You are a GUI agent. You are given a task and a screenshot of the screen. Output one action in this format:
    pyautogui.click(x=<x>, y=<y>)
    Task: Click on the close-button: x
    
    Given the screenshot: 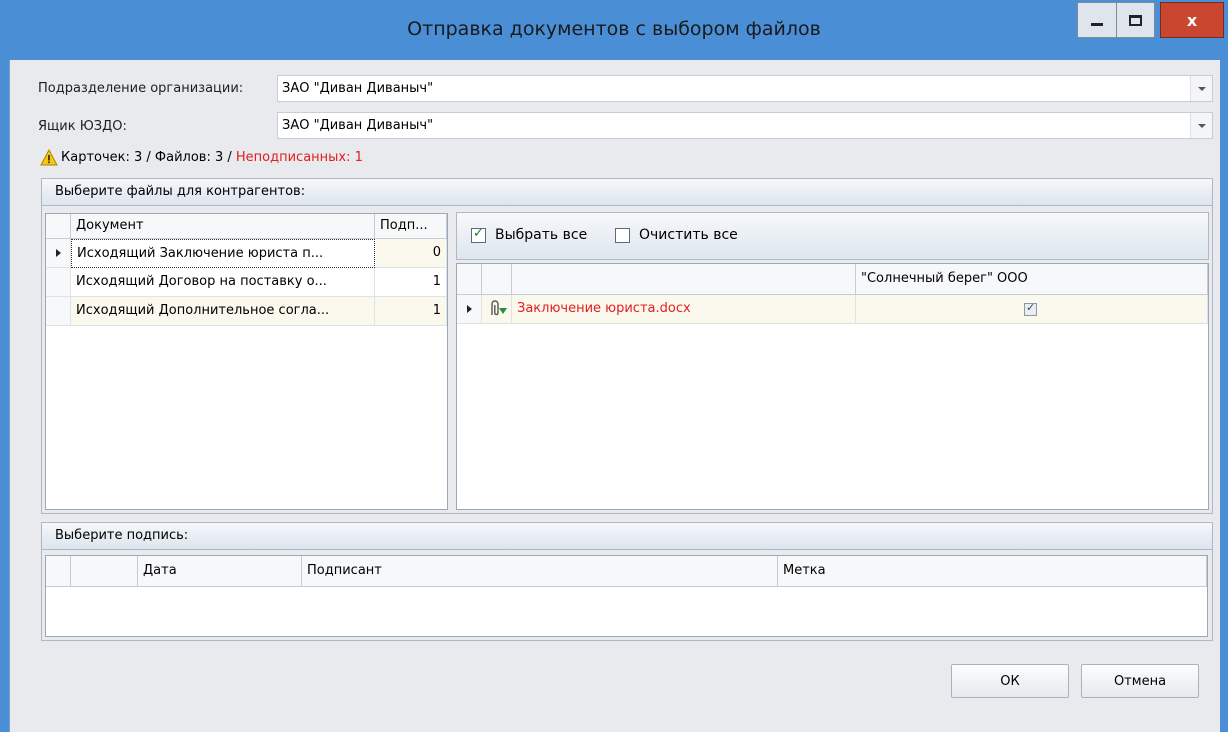 What is the action you would take?
    pyautogui.click(x=1192, y=20)
    